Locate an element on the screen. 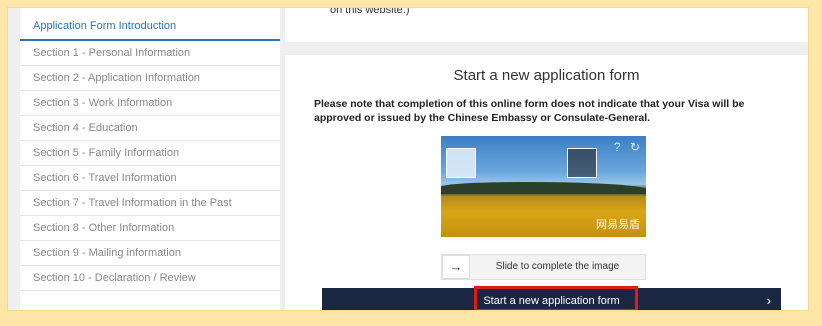  sidebar-item-introduction: Application Form Introduction is located at coordinates (150, 24).